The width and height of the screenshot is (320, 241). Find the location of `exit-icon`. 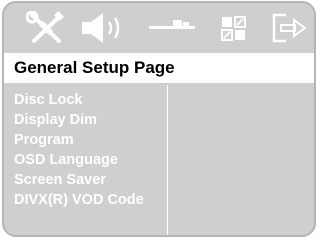

exit-icon is located at coordinates (288, 28).